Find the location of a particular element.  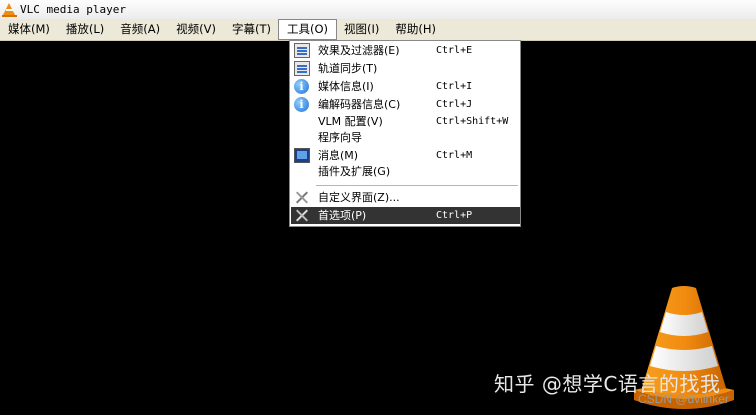

menu-item-shortcut: Ctrl+E is located at coordinates (454, 50).